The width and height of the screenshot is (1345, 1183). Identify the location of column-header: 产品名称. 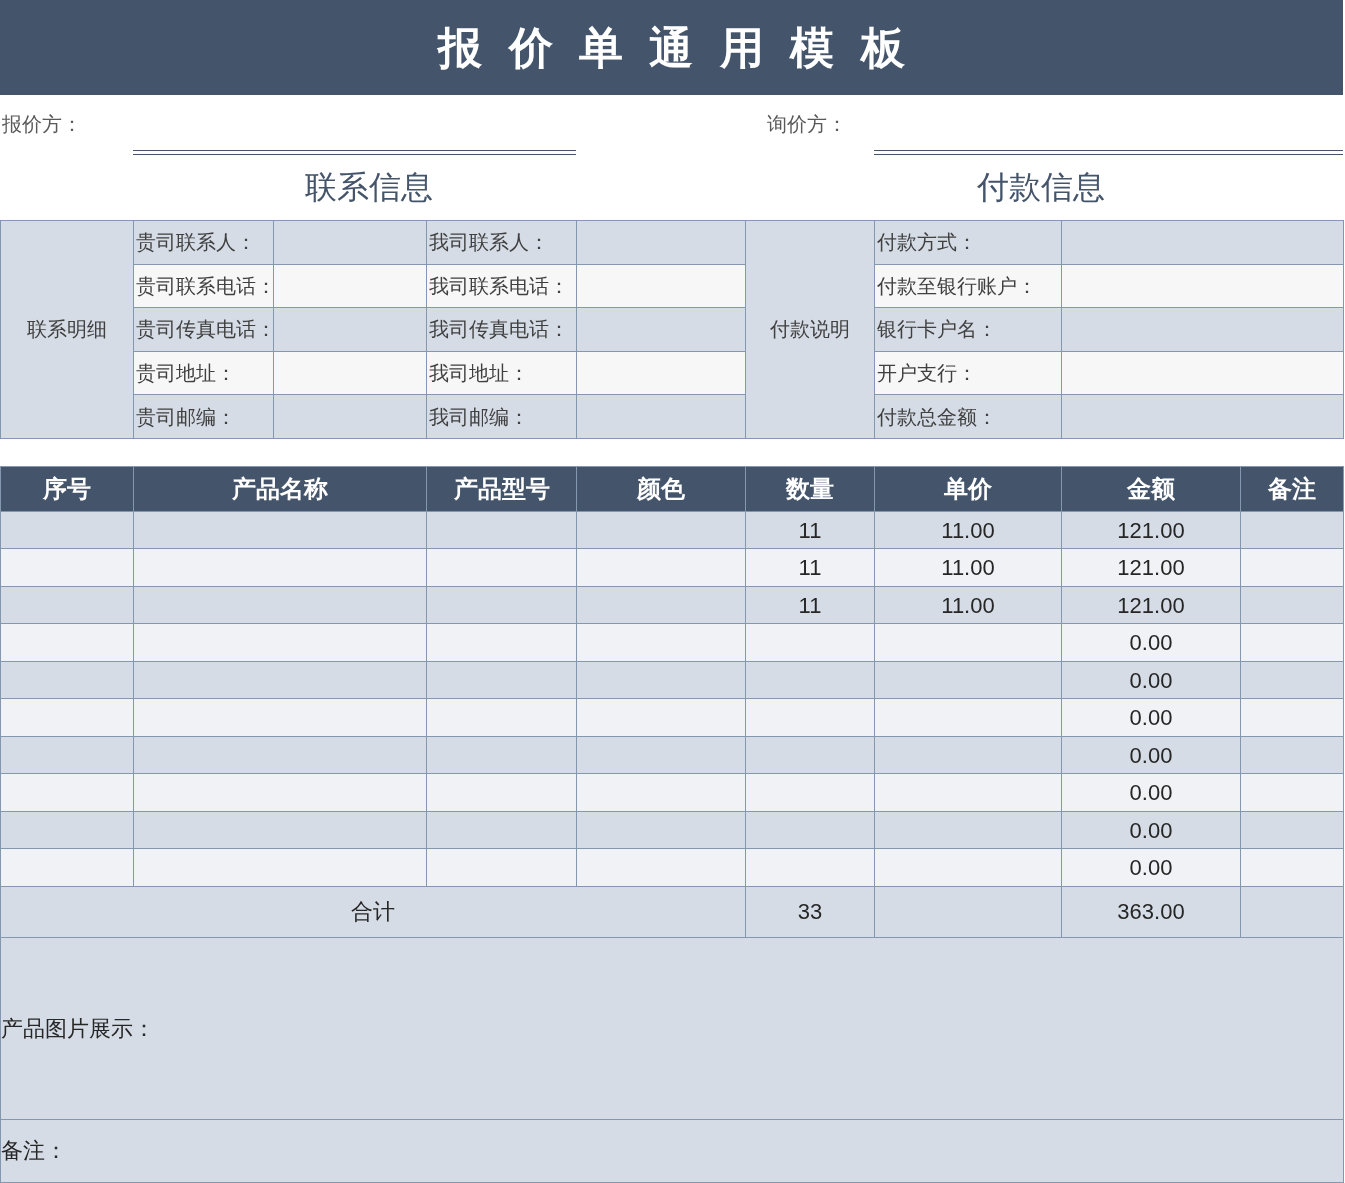
(280, 489).